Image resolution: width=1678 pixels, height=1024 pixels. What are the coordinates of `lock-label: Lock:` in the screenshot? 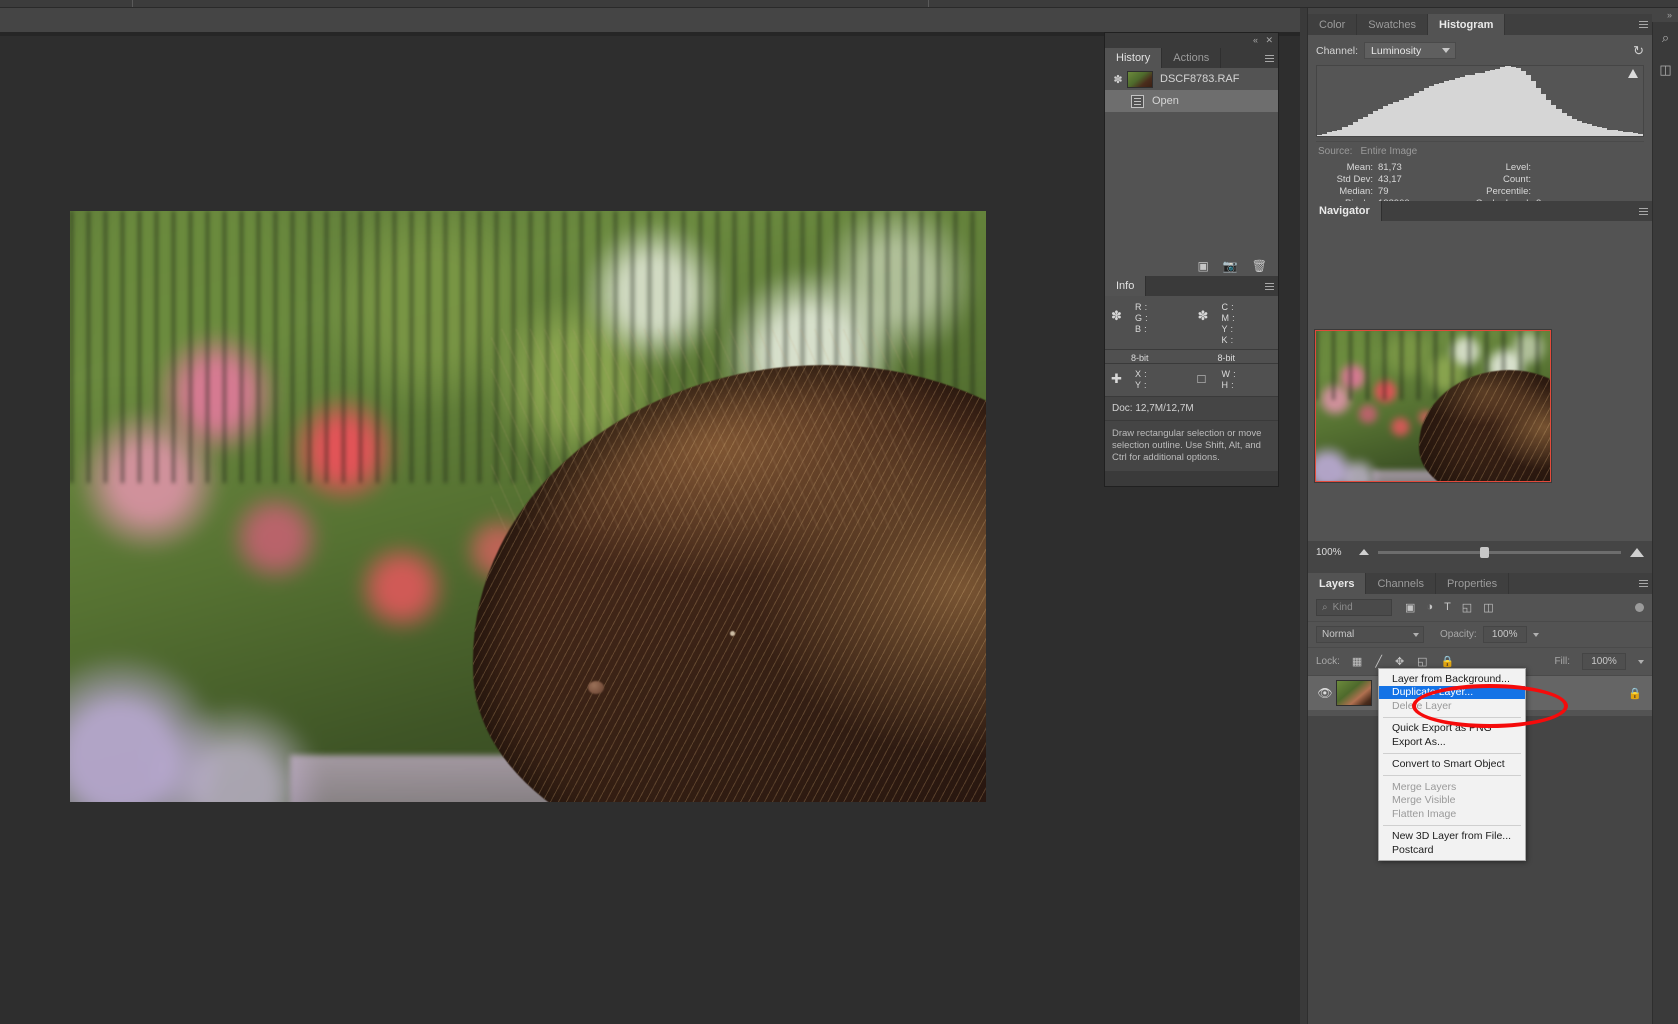 It's located at (1328, 661).